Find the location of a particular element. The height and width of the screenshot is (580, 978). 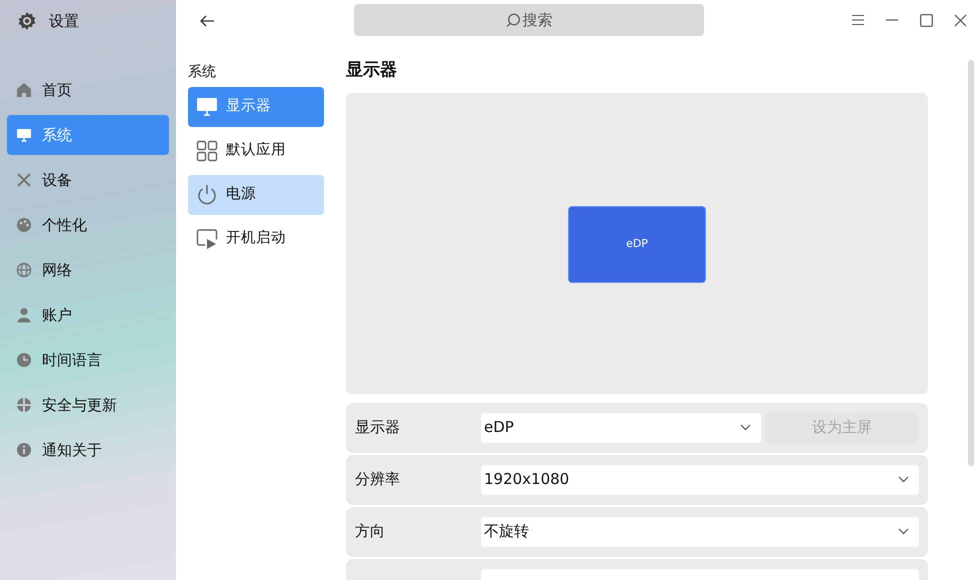

sidebar-item: 设备 is located at coordinates (88, 180).